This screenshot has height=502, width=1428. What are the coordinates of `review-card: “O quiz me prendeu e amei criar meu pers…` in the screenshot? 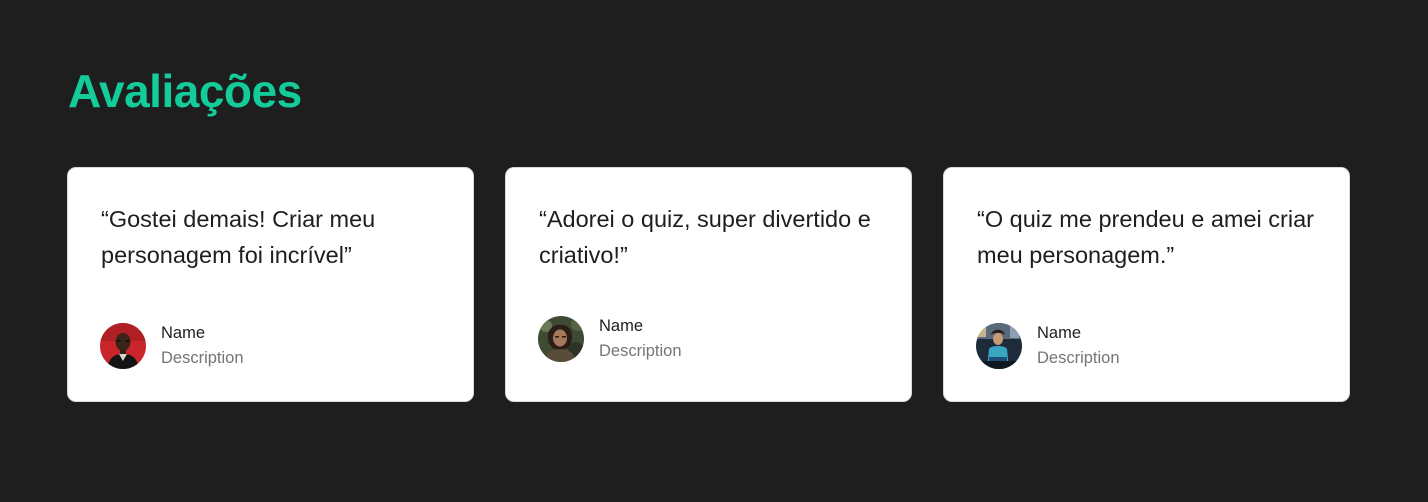 It's located at (1146, 284).